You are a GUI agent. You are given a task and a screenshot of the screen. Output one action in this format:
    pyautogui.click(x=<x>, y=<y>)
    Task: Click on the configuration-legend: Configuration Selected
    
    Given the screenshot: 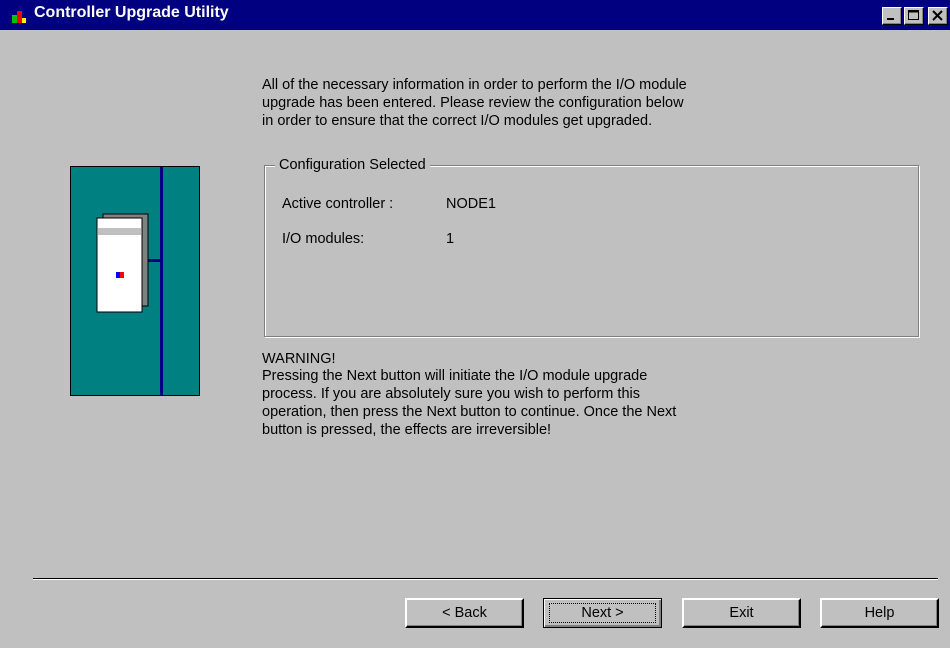 What is the action you would take?
    pyautogui.click(x=352, y=165)
    